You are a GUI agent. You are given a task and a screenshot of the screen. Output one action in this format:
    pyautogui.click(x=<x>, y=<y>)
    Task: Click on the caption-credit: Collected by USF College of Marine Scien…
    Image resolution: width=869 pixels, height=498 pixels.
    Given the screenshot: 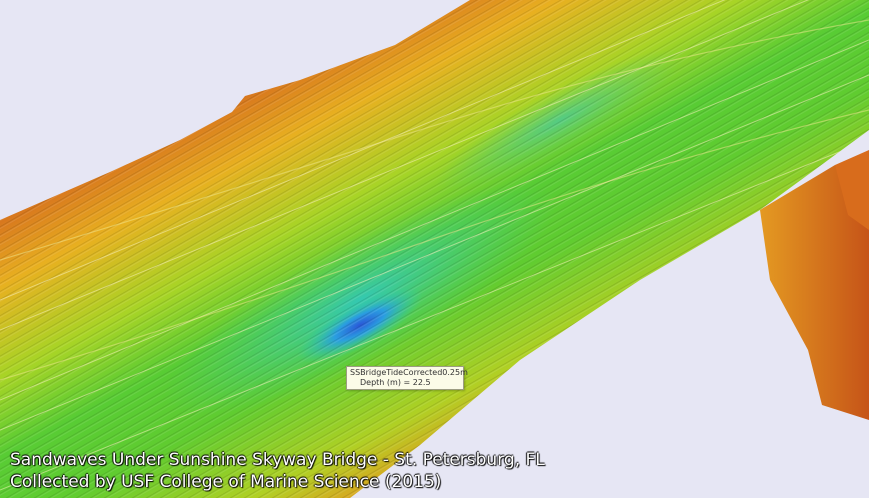 What is the action you would take?
    pyautogui.click(x=226, y=482)
    